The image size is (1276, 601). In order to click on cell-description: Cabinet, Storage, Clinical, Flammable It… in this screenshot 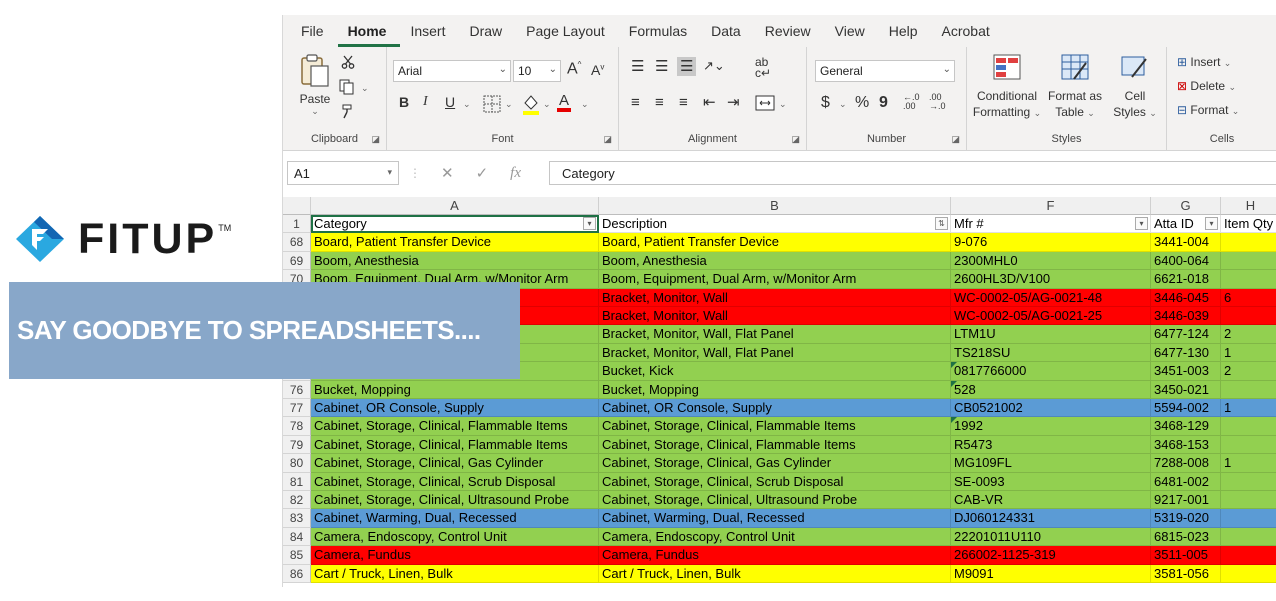, I will do `click(775, 445)`.